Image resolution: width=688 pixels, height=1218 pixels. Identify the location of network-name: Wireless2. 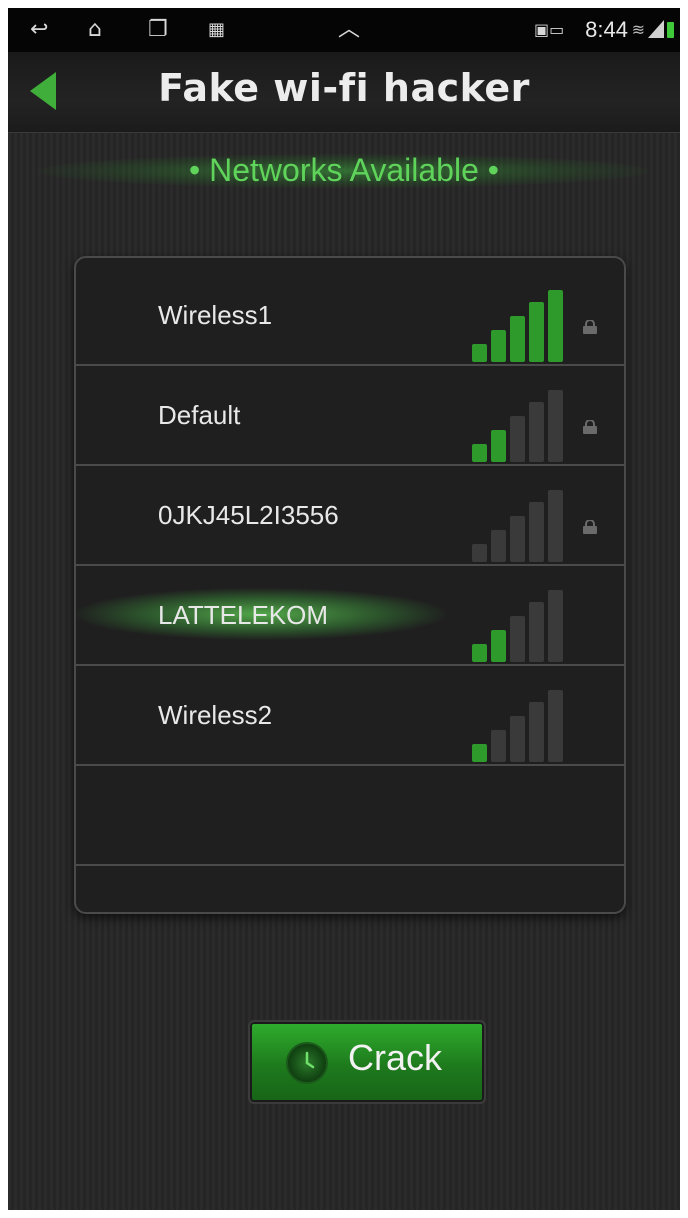
(215, 715).